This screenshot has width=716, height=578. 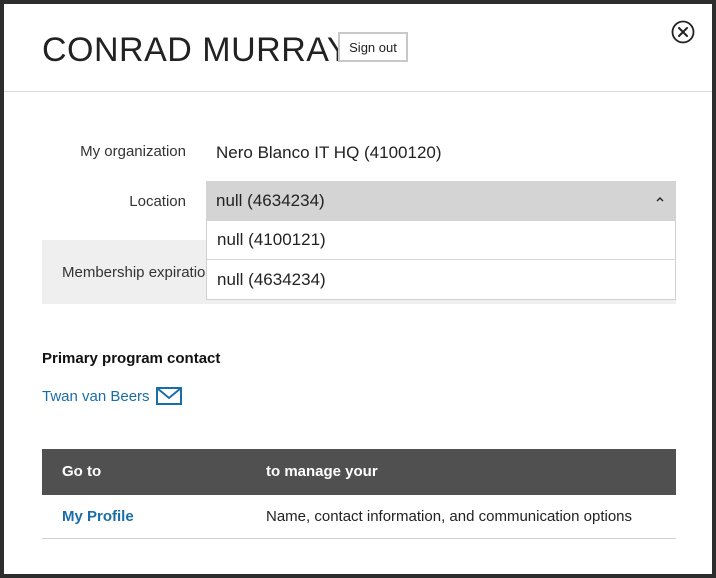 I want to click on user-name-title: CONRAD MURRAY, so click(x=196, y=50).